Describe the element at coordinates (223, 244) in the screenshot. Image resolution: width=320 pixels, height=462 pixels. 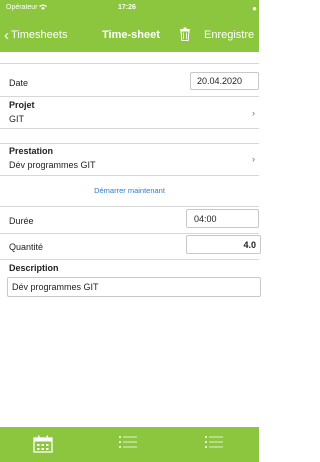
I see `quantite-field: 4.0` at that location.